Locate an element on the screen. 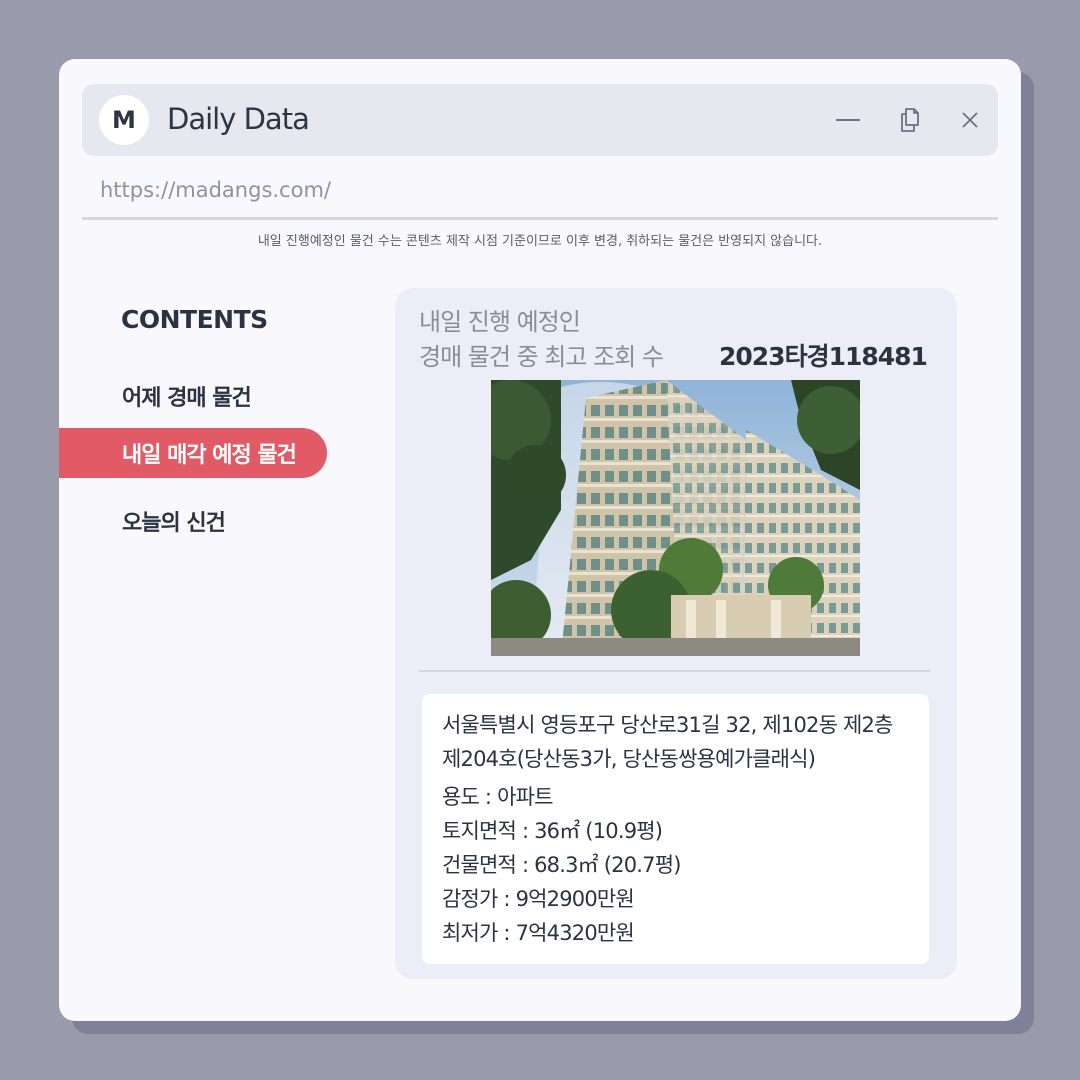 The width and height of the screenshot is (1080, 1080). contents-heading: CONTENTS is located at coordinates (194, 319).